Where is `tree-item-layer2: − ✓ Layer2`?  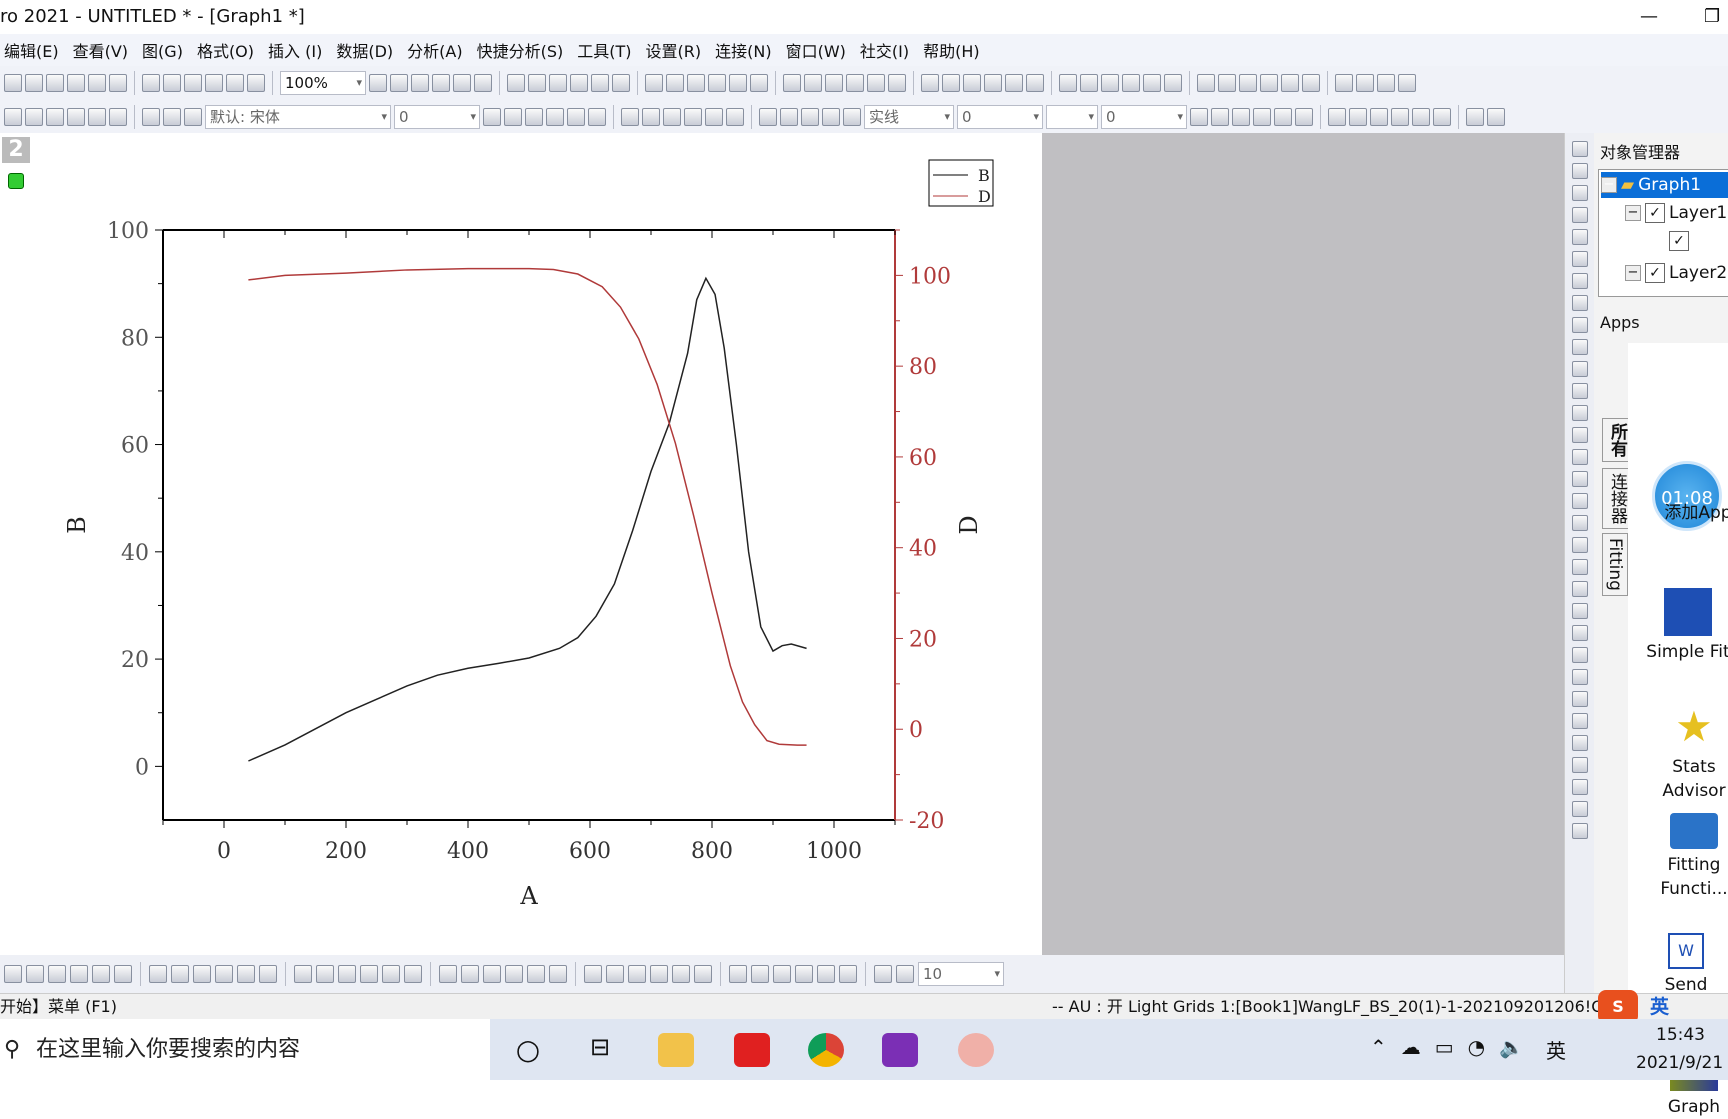 tree-item-layer2: − ✓ Layer2 is located at coordinates (1676, 273).